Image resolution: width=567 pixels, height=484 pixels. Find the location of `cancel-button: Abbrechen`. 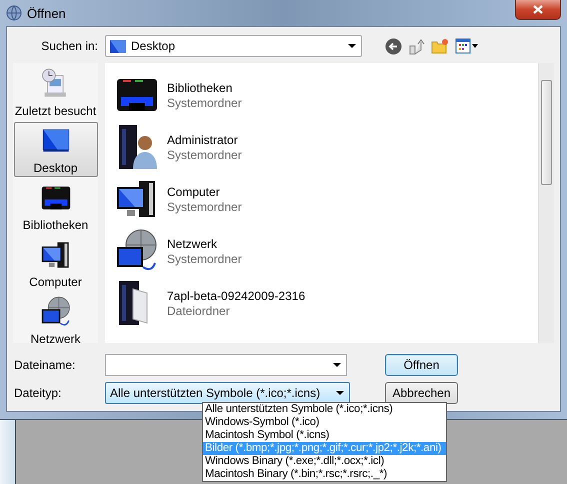

cancel-button: Abbrechen is located at coordinates (421, 393).